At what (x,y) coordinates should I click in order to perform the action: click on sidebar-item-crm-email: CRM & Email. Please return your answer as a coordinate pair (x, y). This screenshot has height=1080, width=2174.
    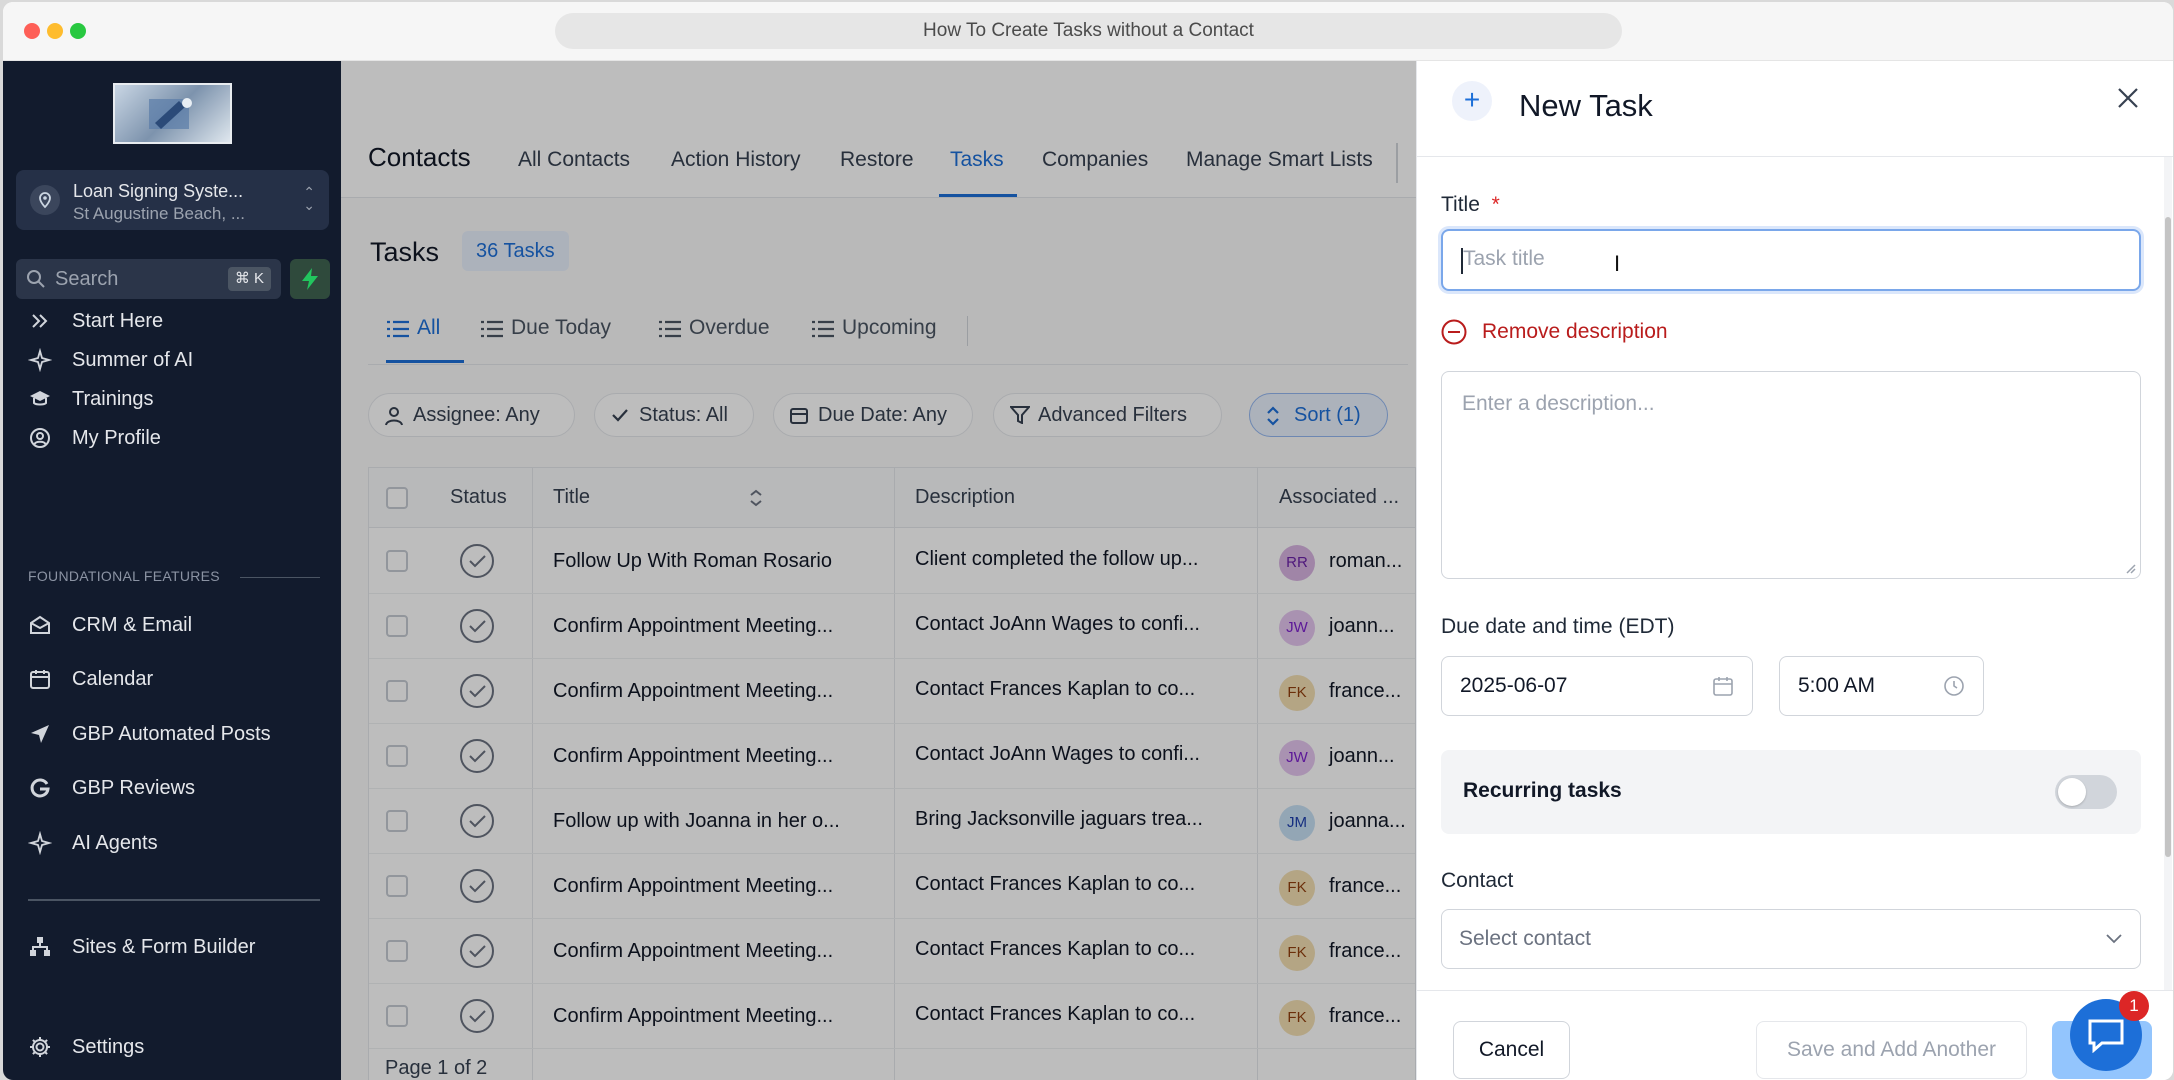
    Looking at the image, I should click on (178, 625).